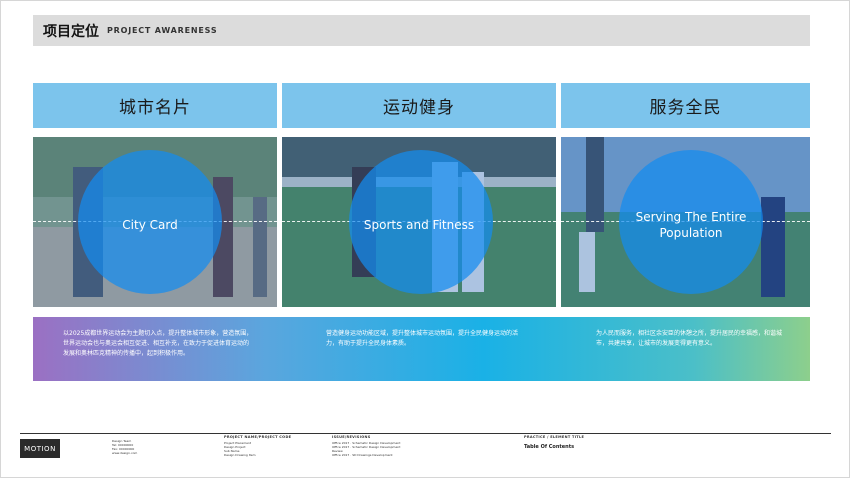  Describe the element at coordinates (71, 31) in the screenshot. I see `page-title: 项目定位` at that location.